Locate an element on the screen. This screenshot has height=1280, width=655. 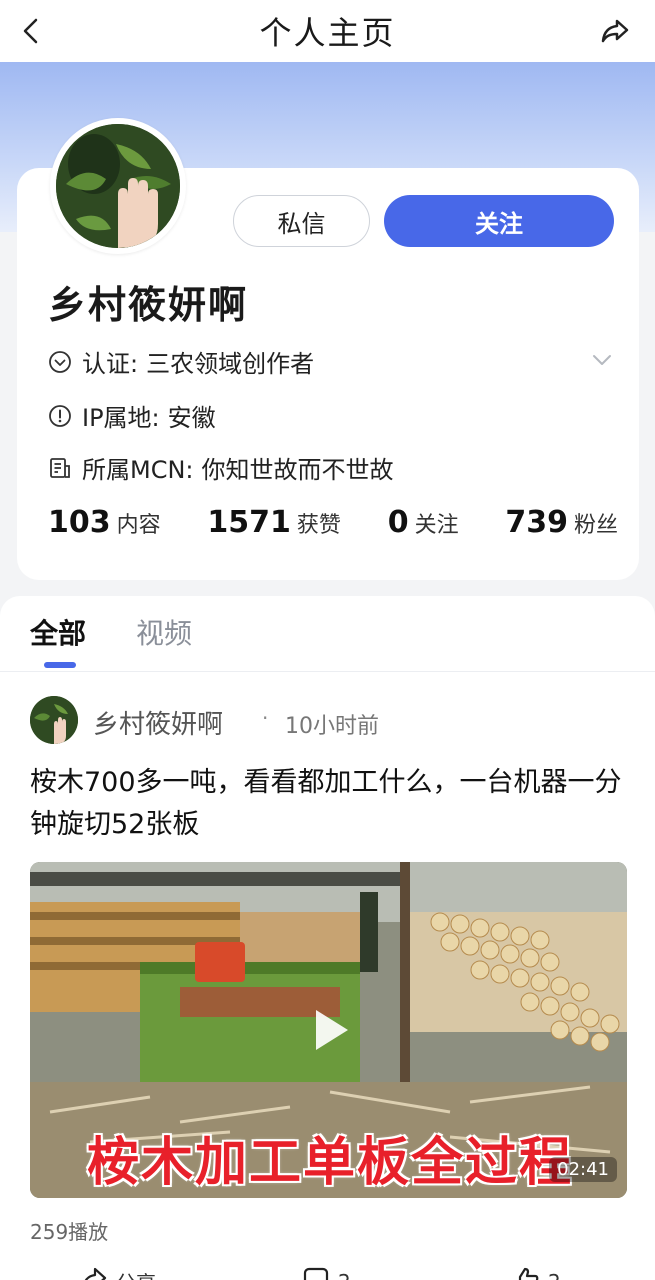
mcn-value: 你知世故而不世故 is located at coordinates (297, 470).